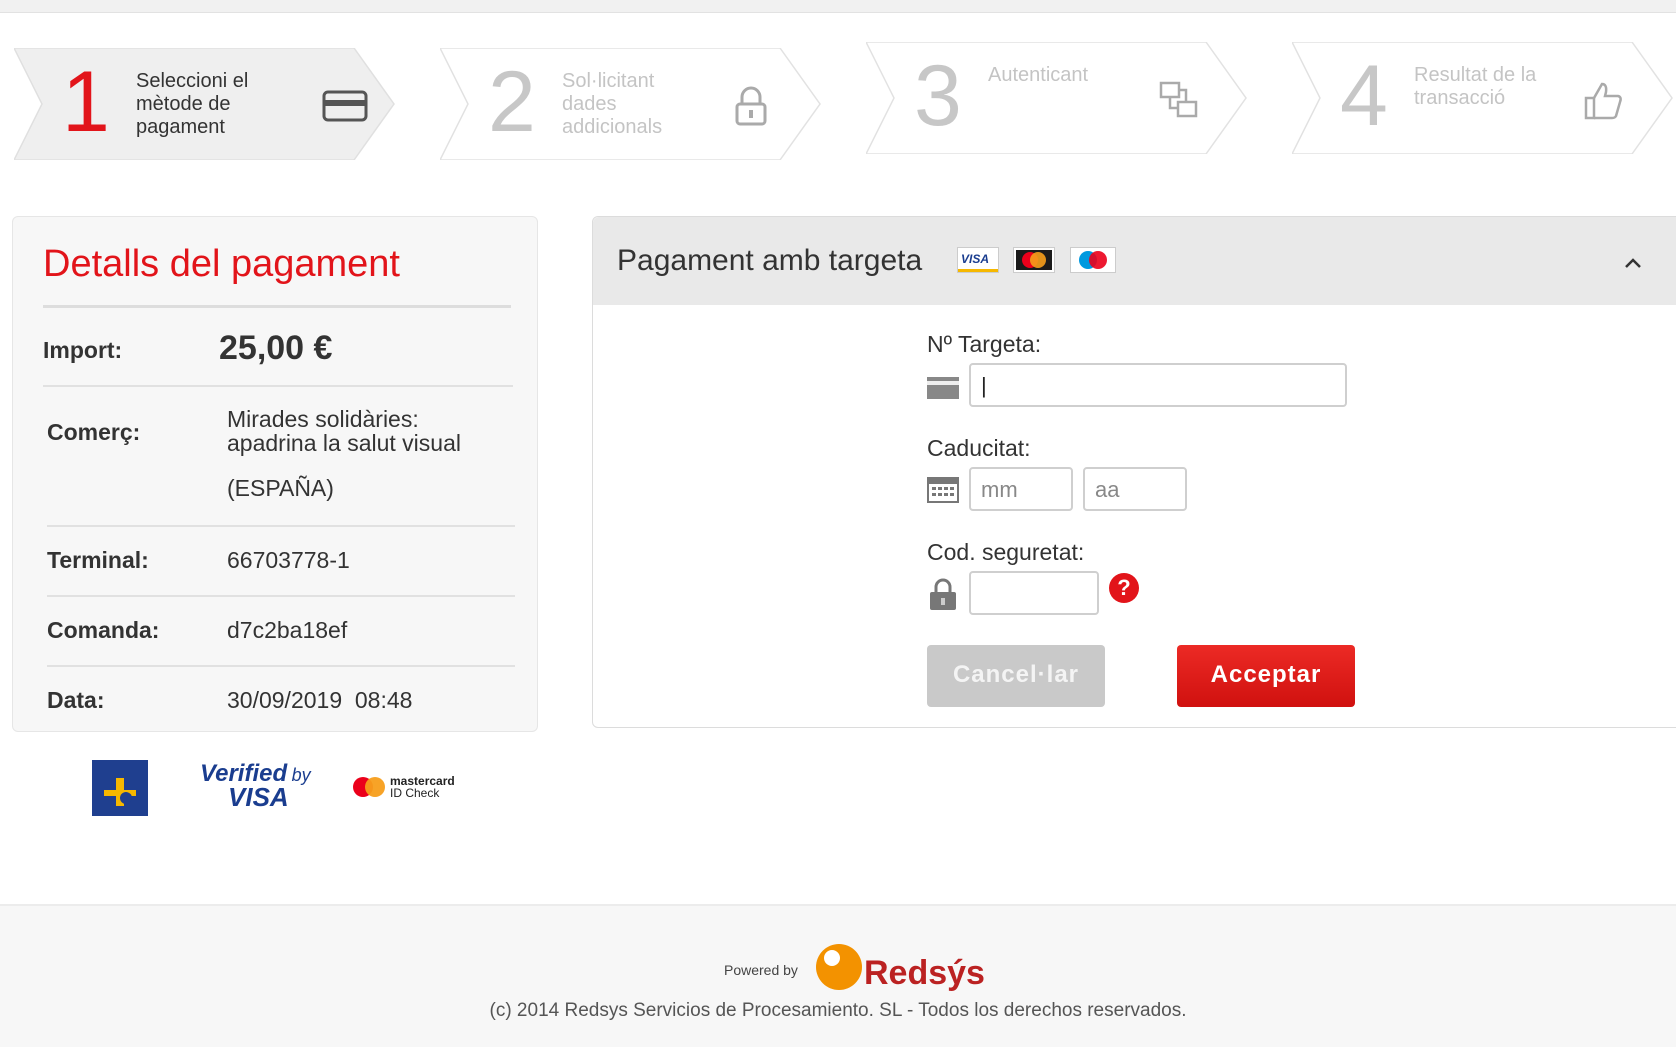  What do you see at coordinates (1034, 593) in the screenshot?
I see `cvv-input` at bounding box center [1034, 593].